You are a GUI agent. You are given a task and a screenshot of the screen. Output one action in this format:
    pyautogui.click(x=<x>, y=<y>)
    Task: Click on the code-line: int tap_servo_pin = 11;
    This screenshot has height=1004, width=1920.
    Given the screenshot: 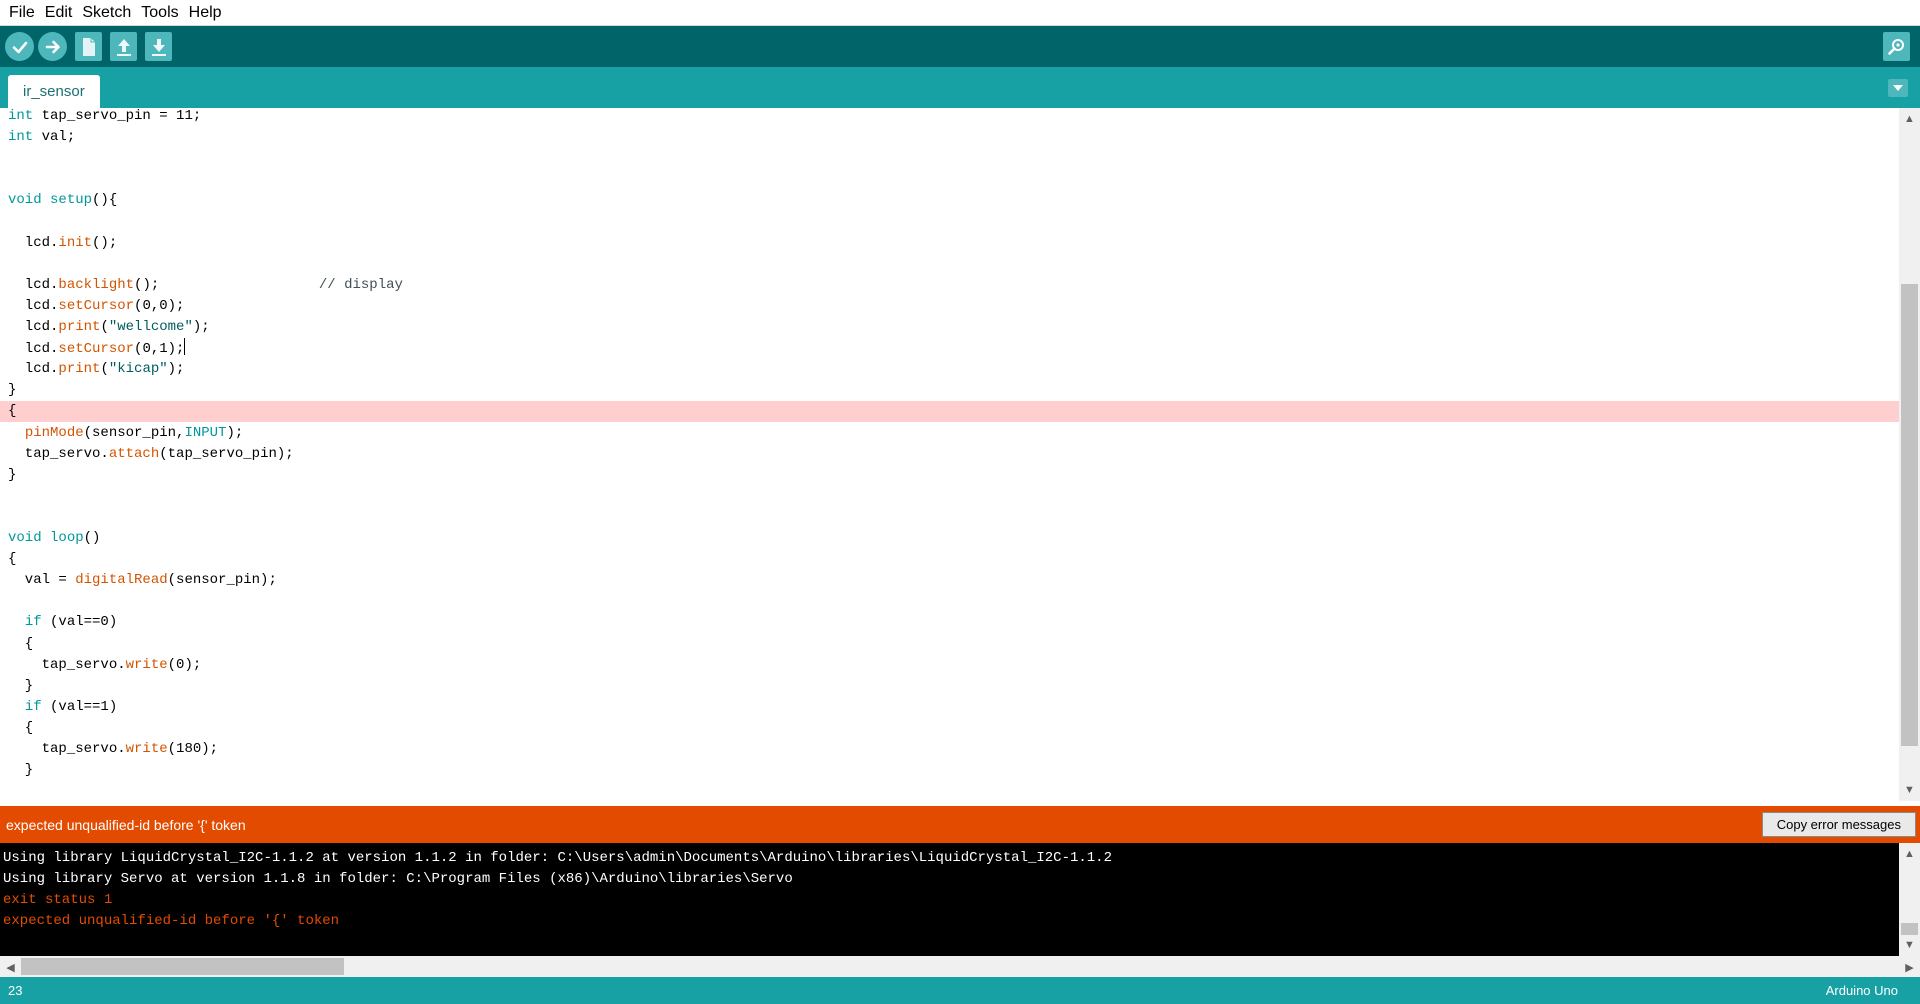 What is the action you would take?
    pyautogui.click(x=949, y=117)
    